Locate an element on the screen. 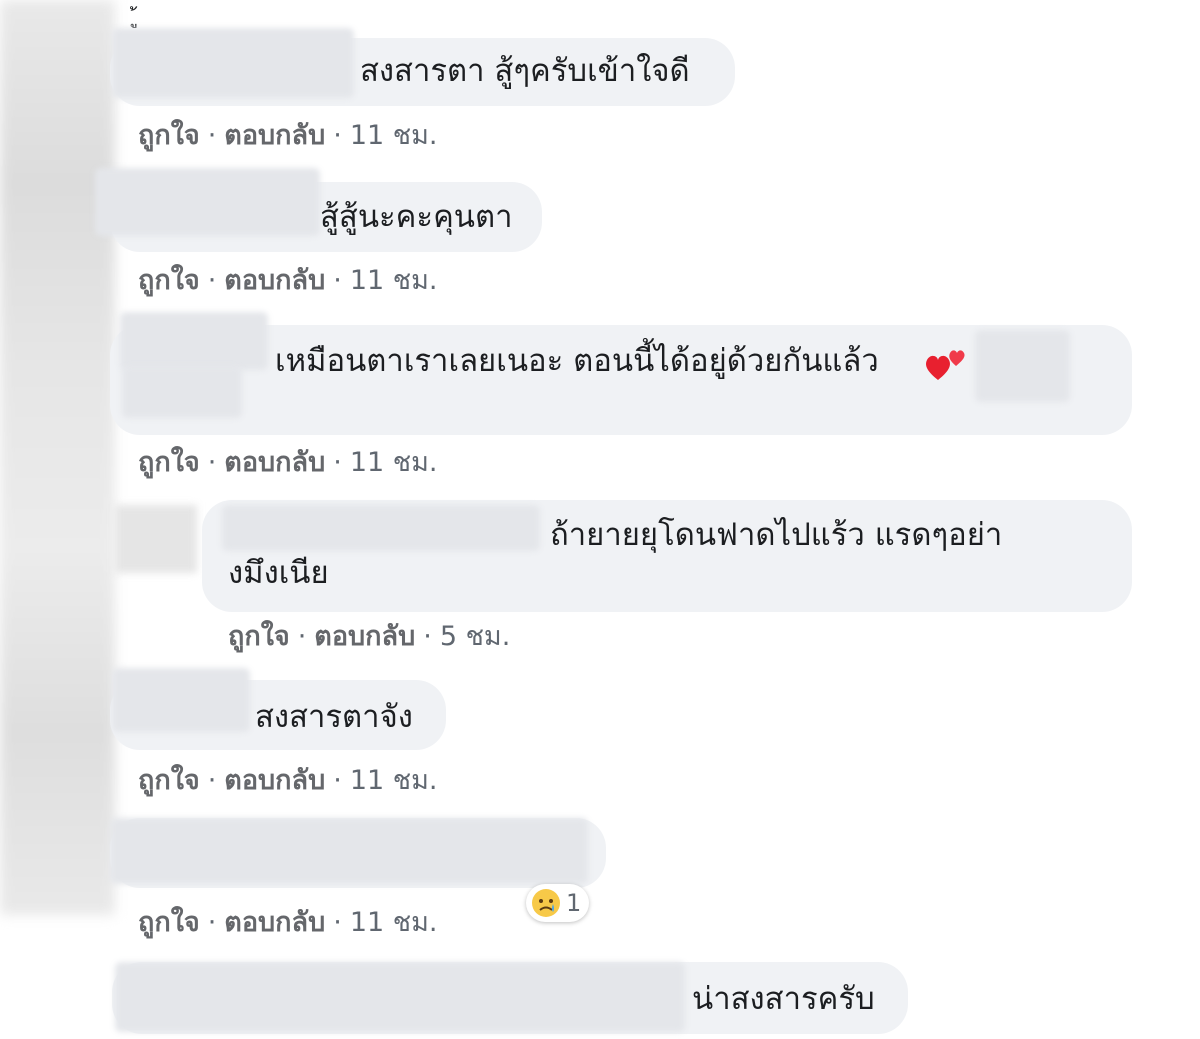  two-hearts-emoji-icon is located at coordinates (945, 365).